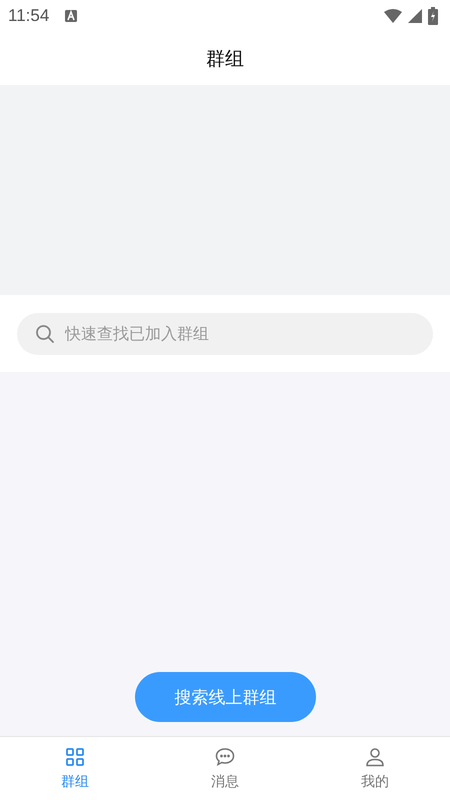 This screenshot has width=450, height=800. What do you see at coordinates (433, 16) in the screenshot?
I see `battery-icon` at bounding box center [433, 16].